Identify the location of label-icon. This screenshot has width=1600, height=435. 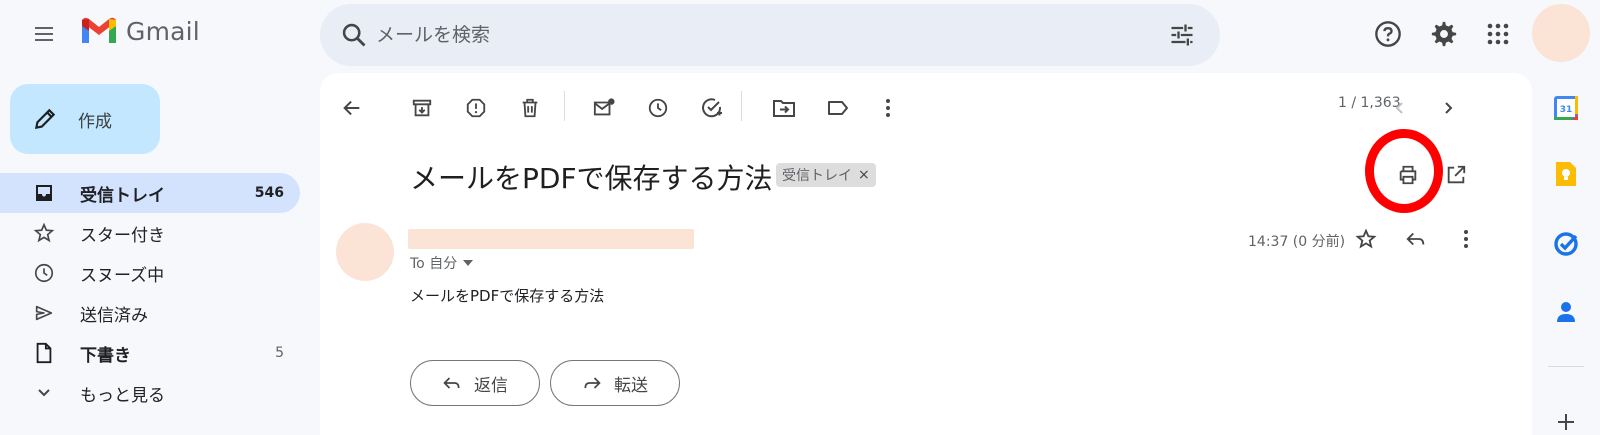
(838, 108).